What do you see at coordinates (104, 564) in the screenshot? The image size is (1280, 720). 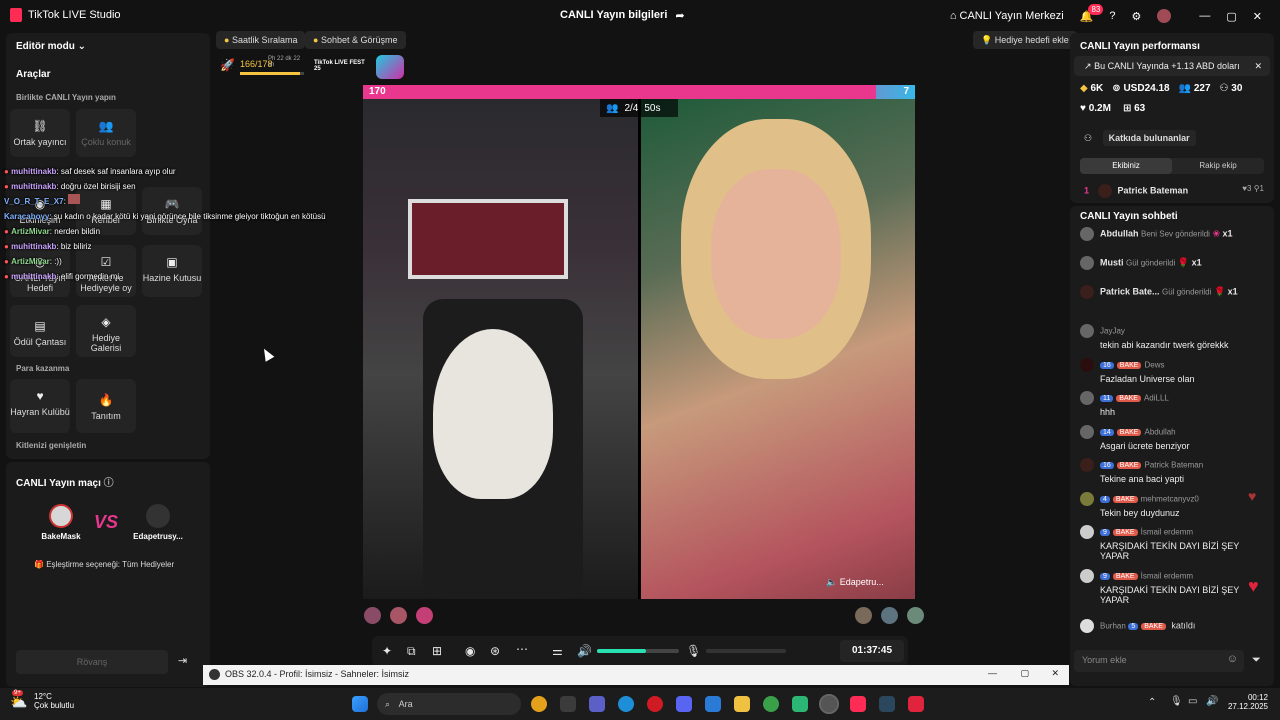 I see `pairing-option: 🎁 Eşleştirme seçeneği: Tüm Hediyeler` at bounding box center [104, 564].